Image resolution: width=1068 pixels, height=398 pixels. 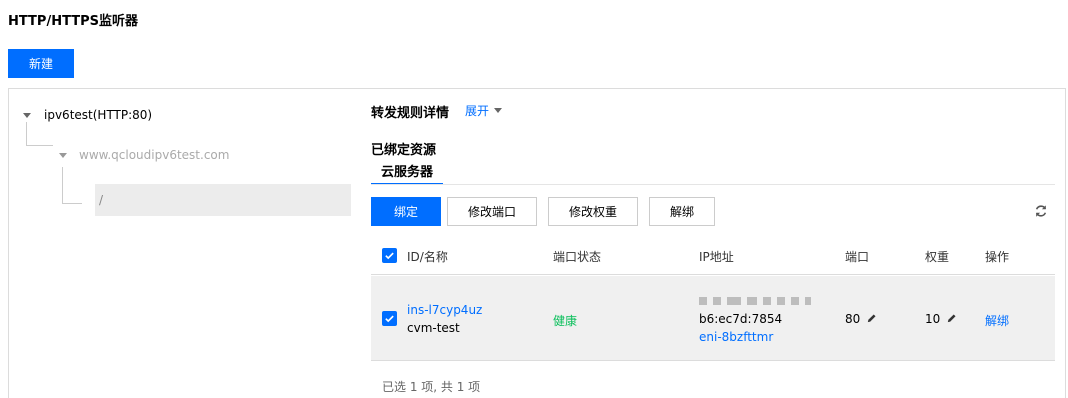 What do you see at coordinates (404, 150) in the screenshot?
I see `bound-resources-title: 已绑定资源` at bounding box center [404, 150].